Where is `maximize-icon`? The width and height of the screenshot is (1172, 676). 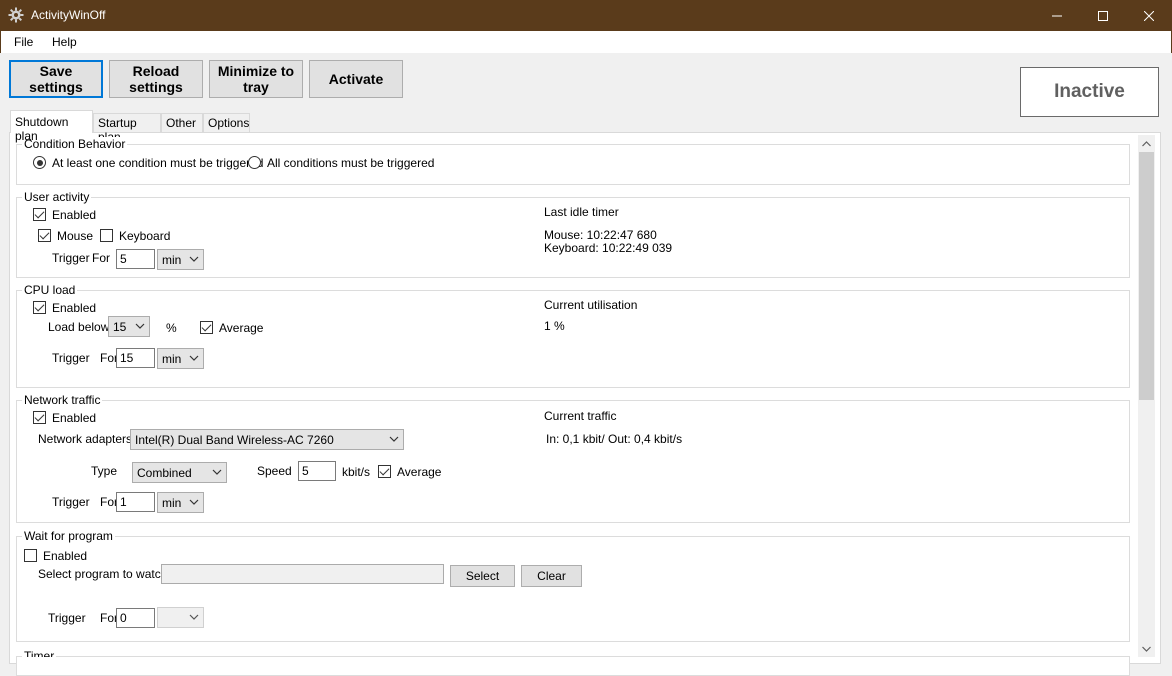 maximize-icon is located at coordinates (1103, 15).